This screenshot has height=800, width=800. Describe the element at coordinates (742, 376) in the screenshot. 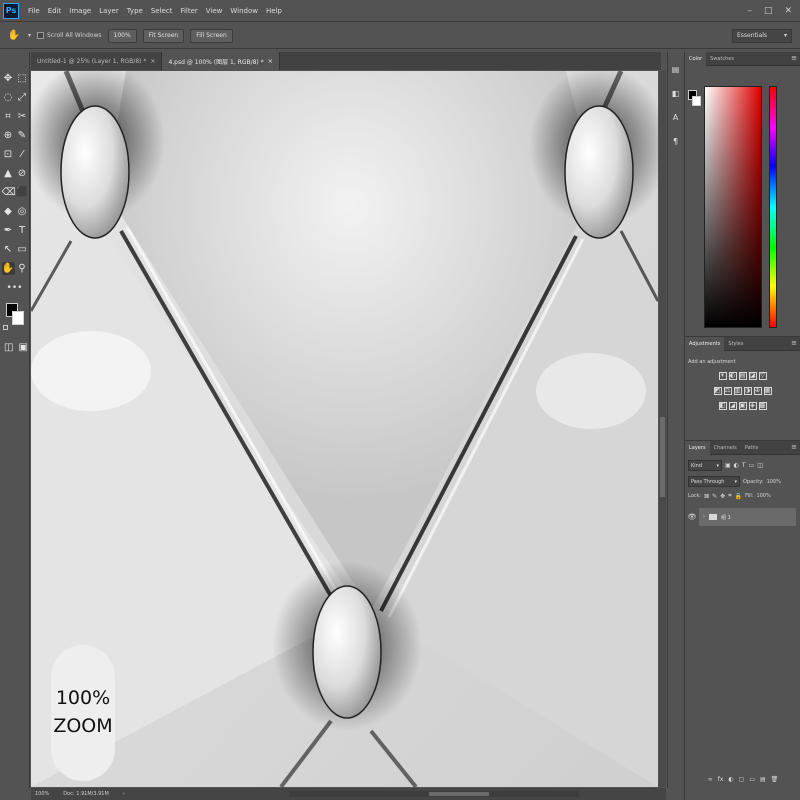

I see `curves-icon: ▤` at that location.